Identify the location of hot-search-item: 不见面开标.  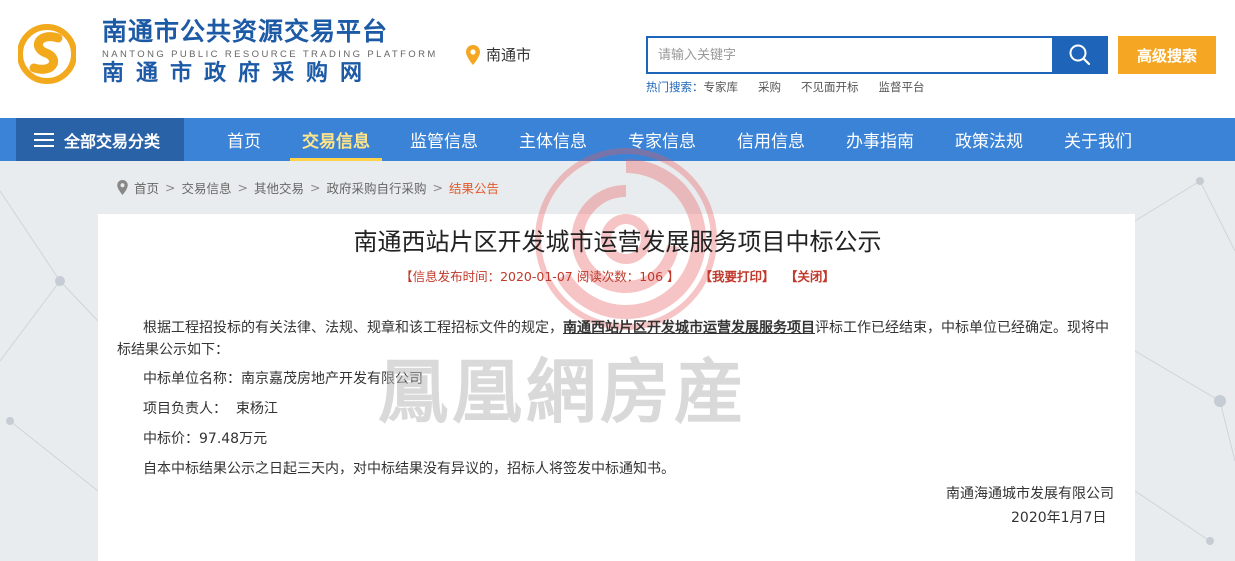
(830, 87).